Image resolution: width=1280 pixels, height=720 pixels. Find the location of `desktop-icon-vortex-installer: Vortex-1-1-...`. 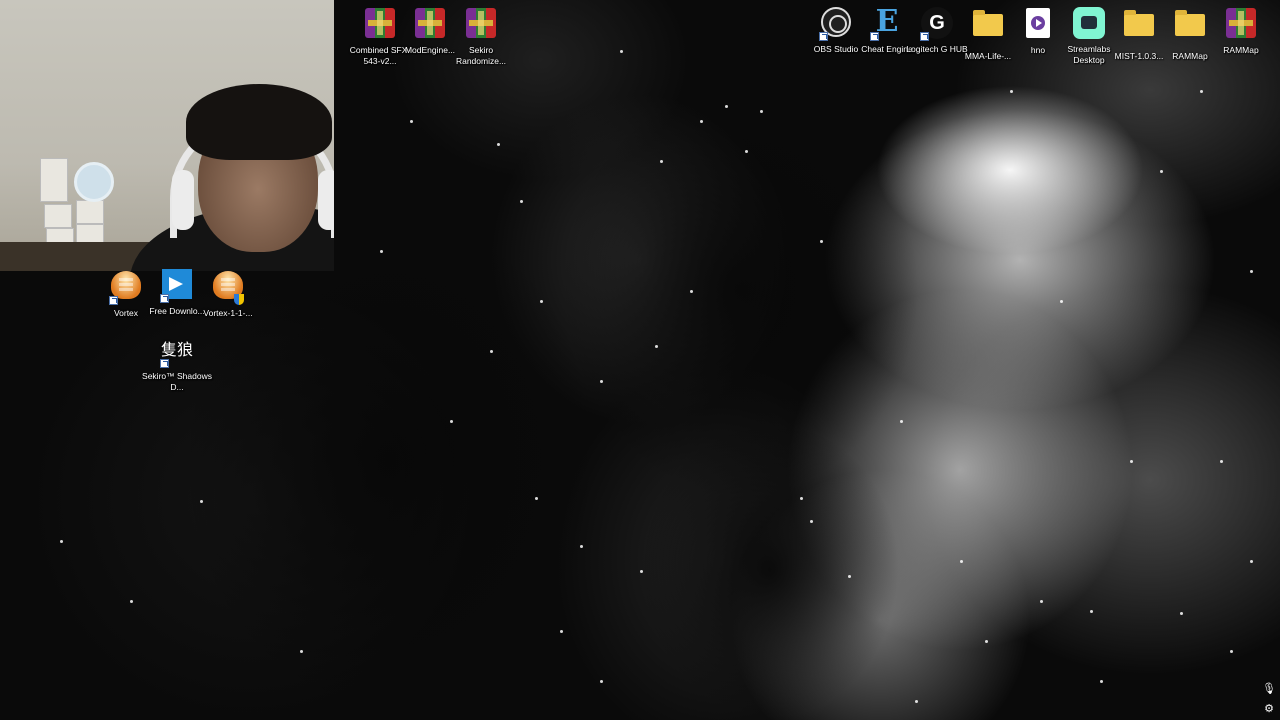

desktop-icon-vortex-installer: Vortex-1-1-... is located at coordinates (228, 293).